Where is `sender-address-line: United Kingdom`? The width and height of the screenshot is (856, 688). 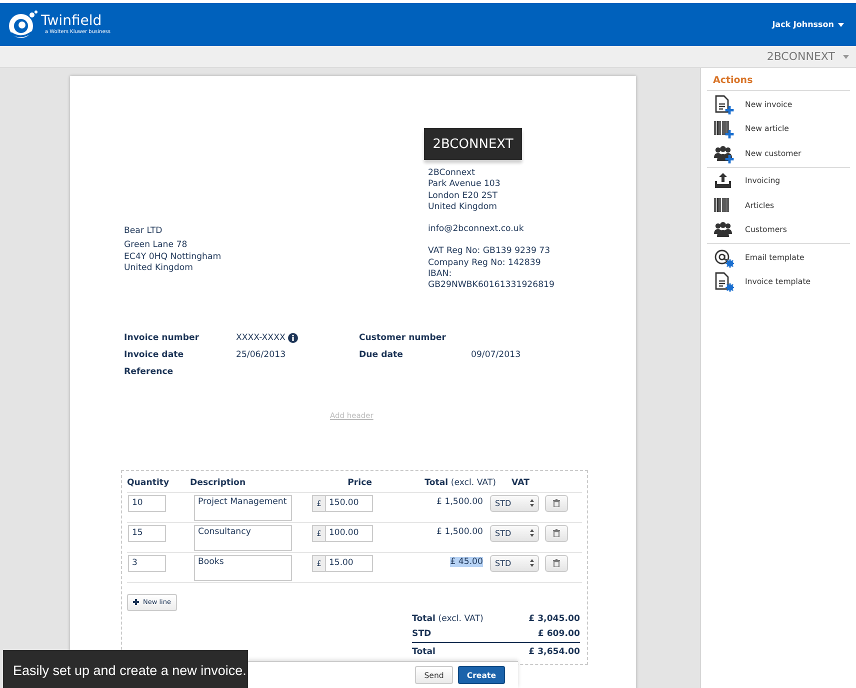 sender-address-line: United Kingdom is located at coordinates (463, 208).